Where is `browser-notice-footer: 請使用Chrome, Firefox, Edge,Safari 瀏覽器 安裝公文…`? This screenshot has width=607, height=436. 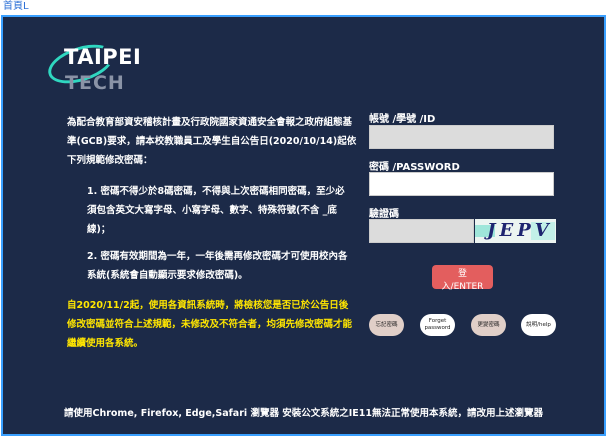 browser-notice-footer: 請使用Chrome, Firefox, Edge,Safari 瀏覽器 安裝公文… is located at coordinates (303, 413).